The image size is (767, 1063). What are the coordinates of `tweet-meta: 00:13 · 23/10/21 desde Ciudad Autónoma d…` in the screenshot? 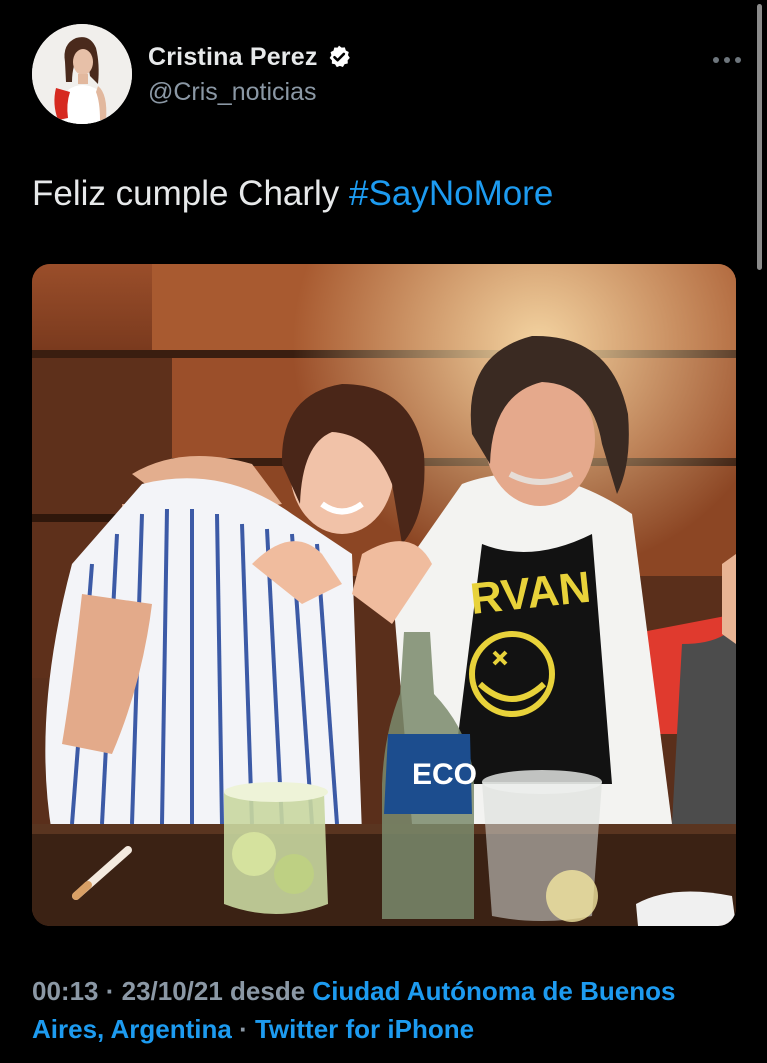 It's located at (382, 1010).